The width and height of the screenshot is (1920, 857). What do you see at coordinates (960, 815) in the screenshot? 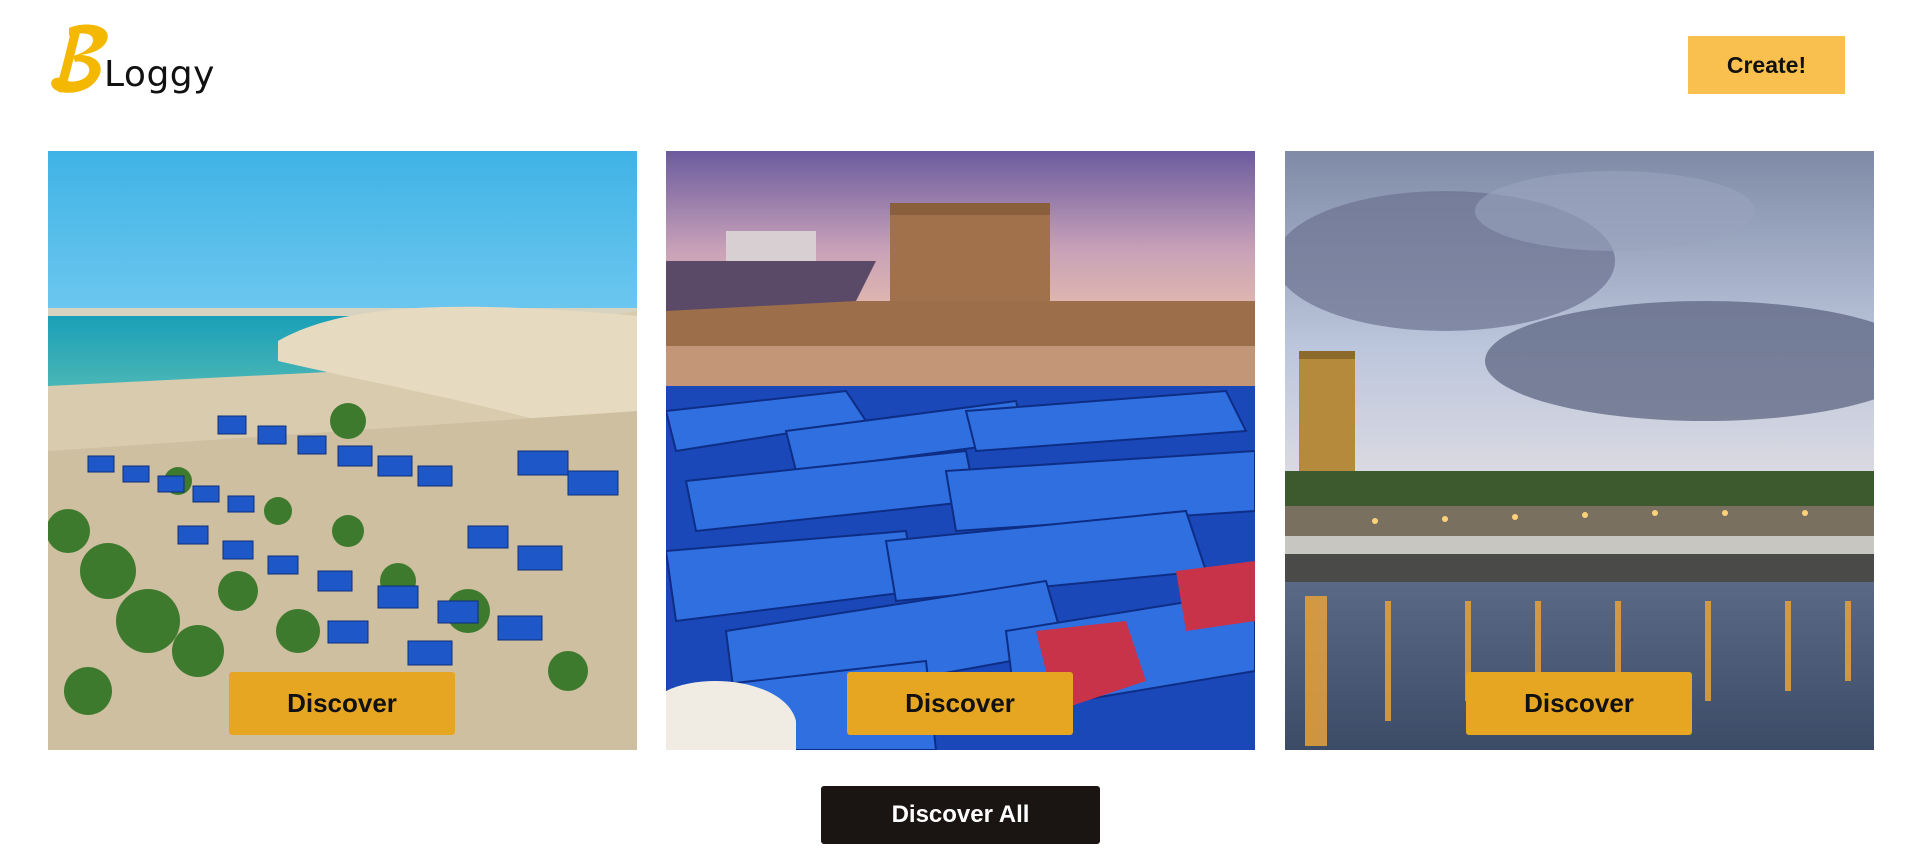
I see `discover-all-button: Discover All` at bounding box center [960, 815].